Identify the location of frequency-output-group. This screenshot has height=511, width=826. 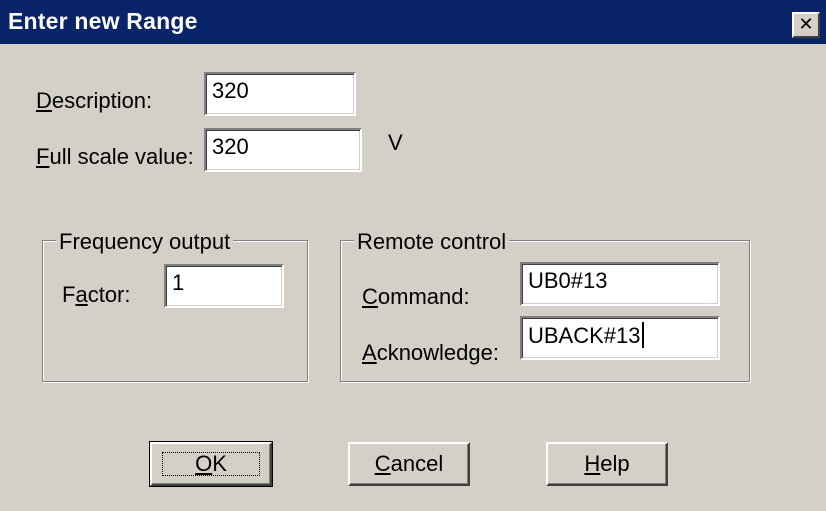
(175, 311).